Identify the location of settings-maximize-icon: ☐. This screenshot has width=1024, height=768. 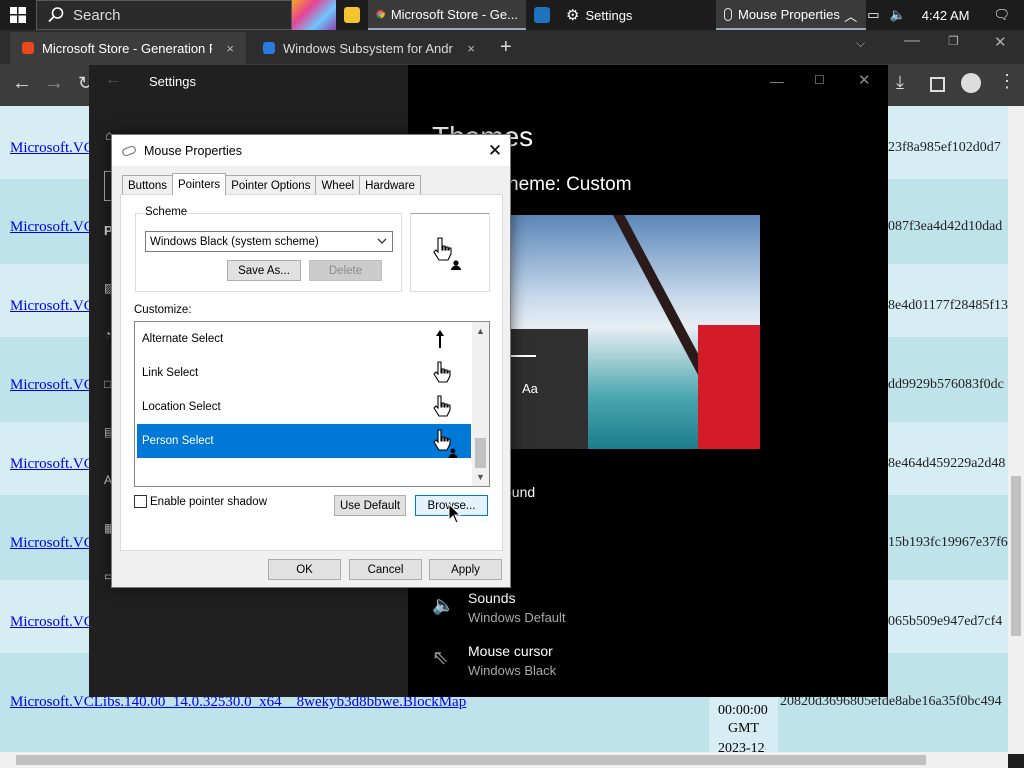
(819, 80).